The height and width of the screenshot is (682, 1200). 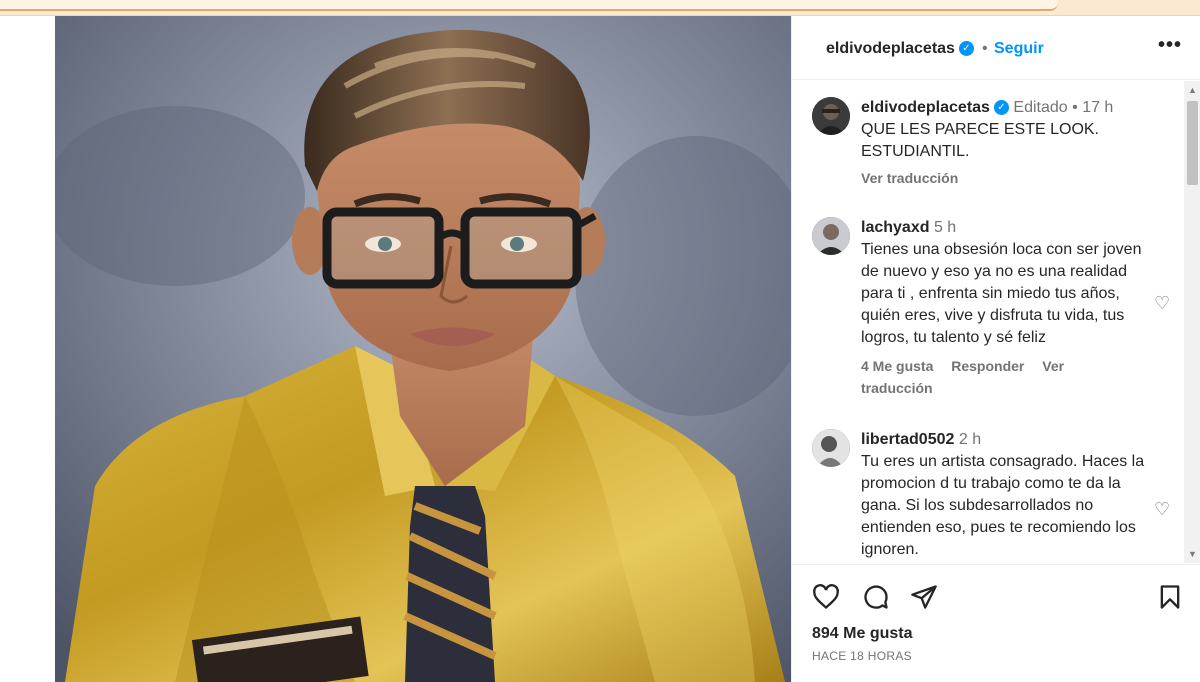 What do you see at coordinates (909, 178) in the screenshot?
I see `see-translation-link: Ver traducción` at bounding box center [909, 178].